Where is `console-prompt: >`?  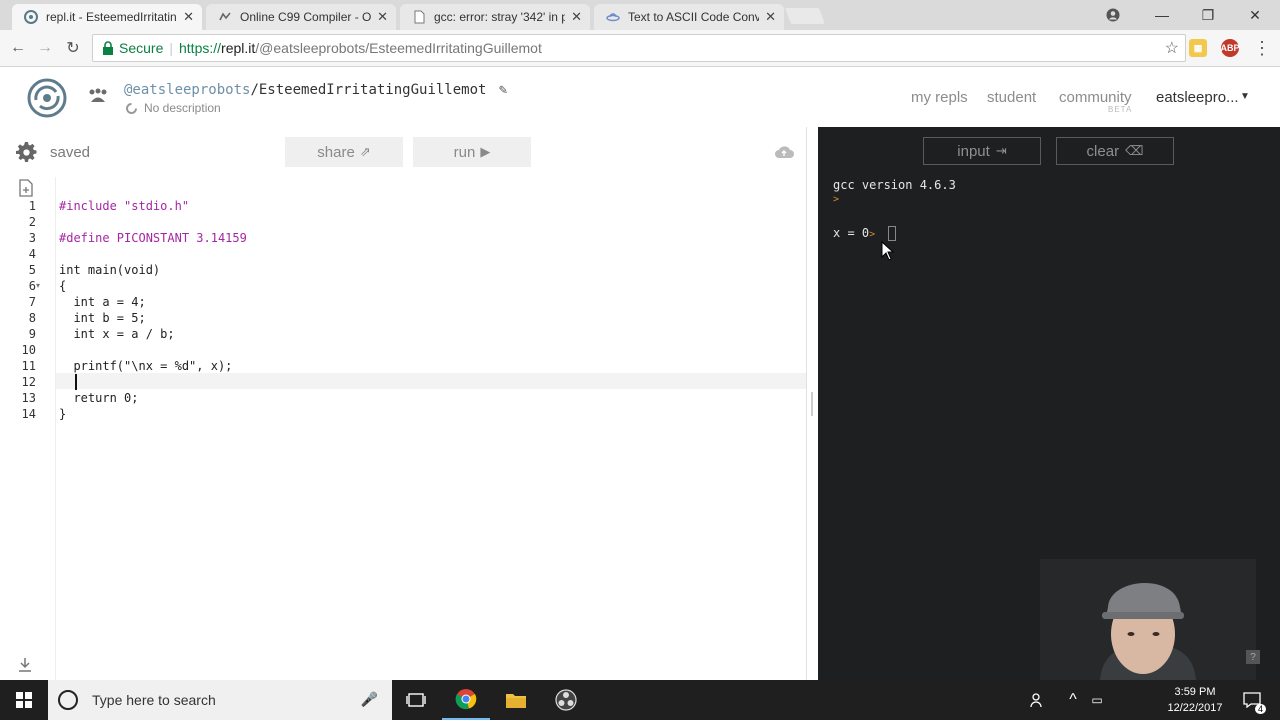 console-prompt: > is located at coordinates (836, 199).